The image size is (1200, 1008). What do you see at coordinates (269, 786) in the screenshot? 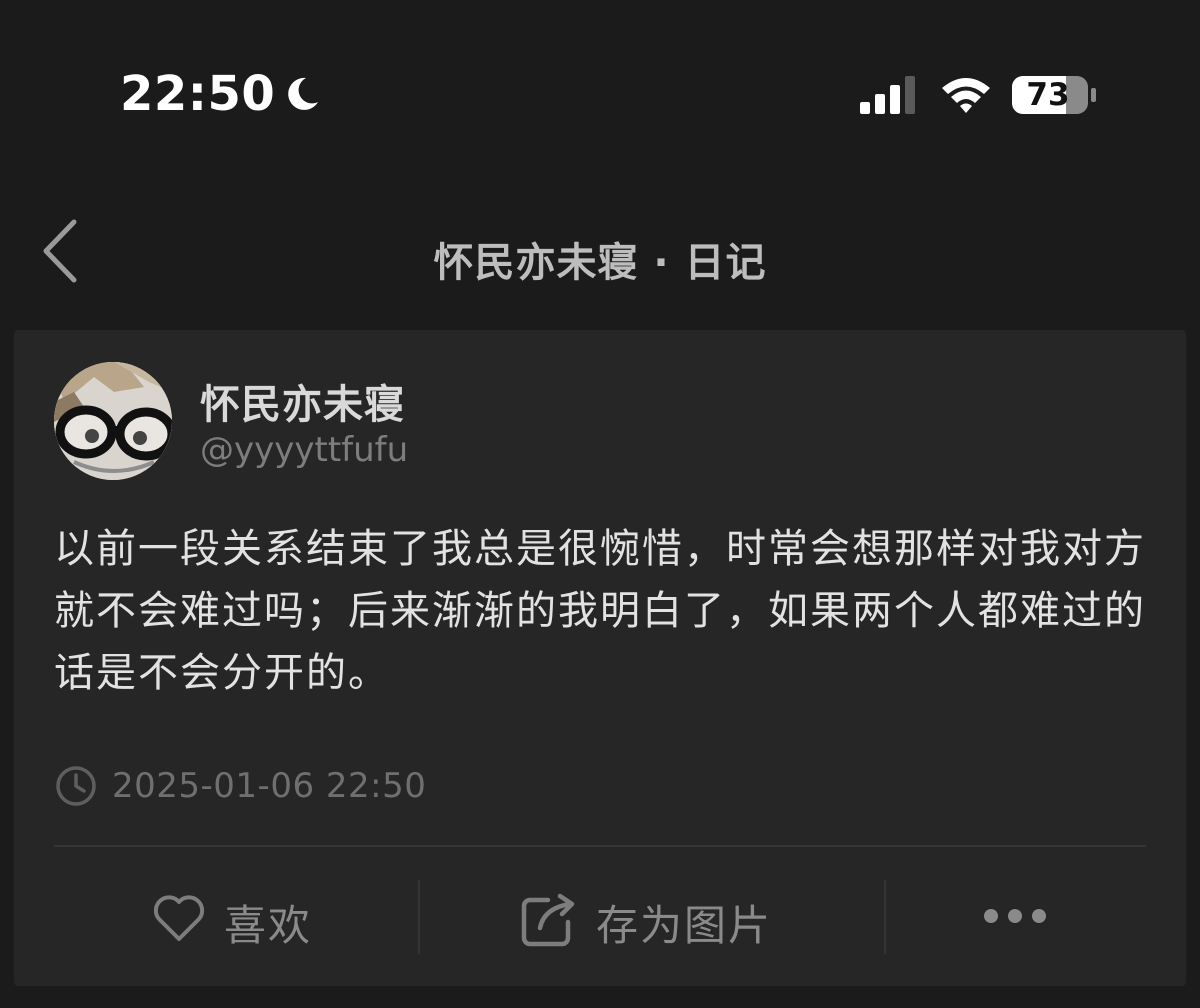
I see `post-timestamp: 2025-01-06 22:50` at bounding box center [269, 786].